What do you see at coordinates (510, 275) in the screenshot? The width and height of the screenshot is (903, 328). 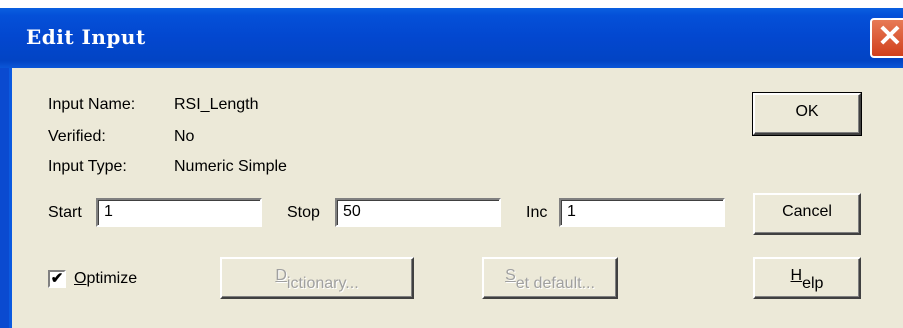 I see `set-default-mnemonic: S` at bounding box center [510, 275].